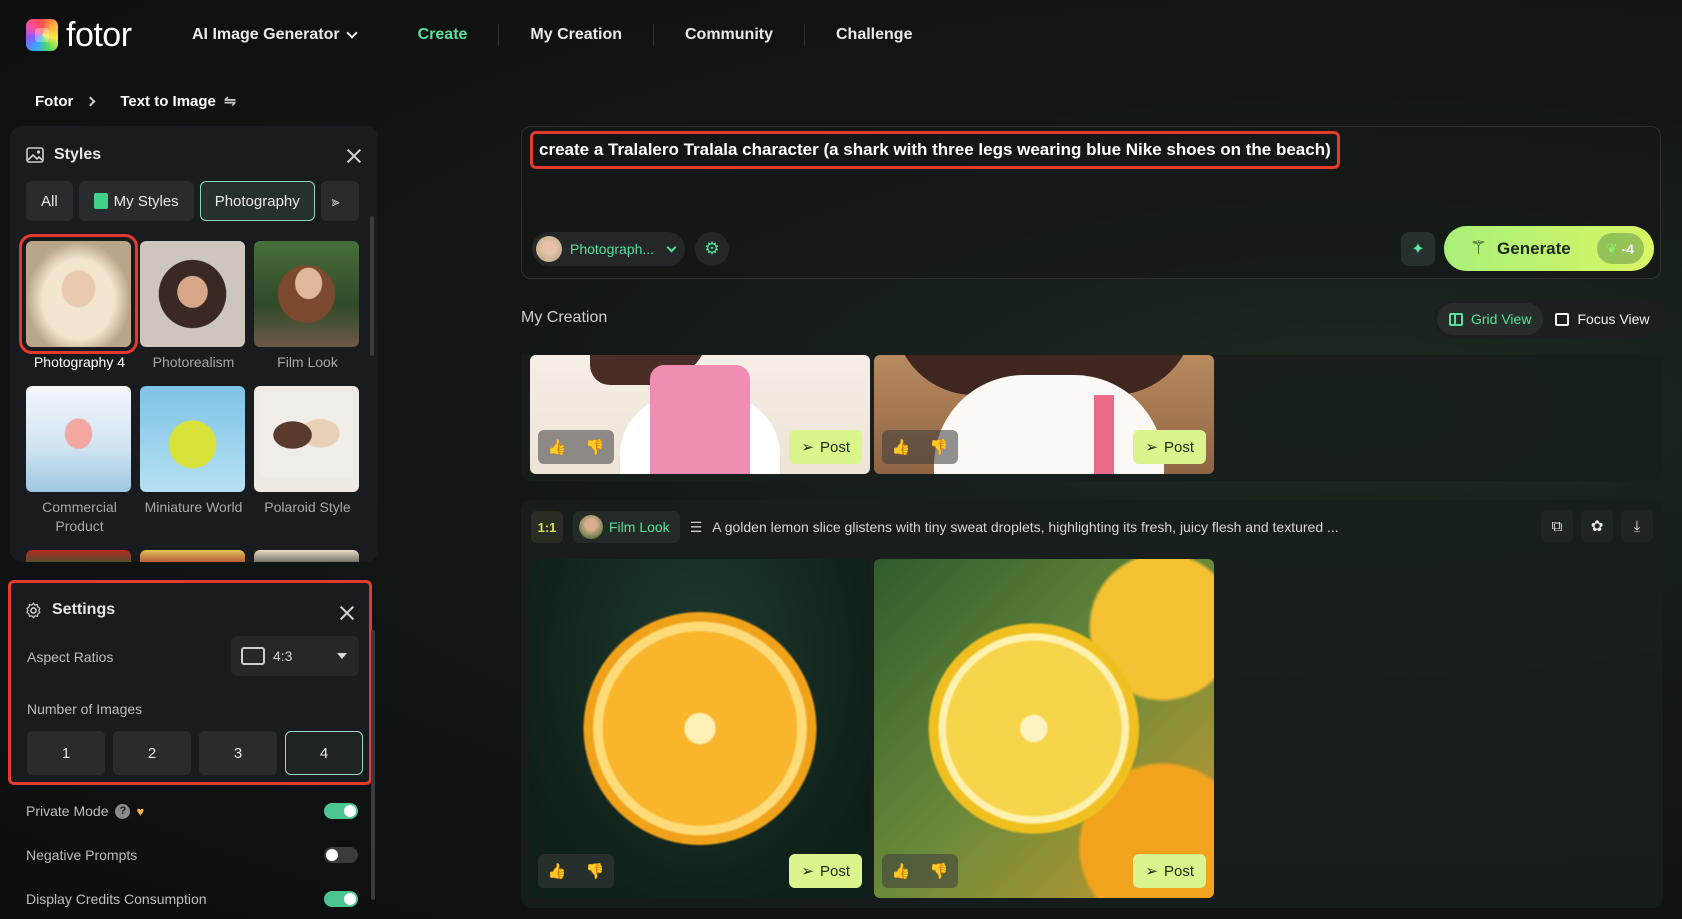 This screenshot has height=919, width=1682. What do you see at coordinates (253, 656) in the screenshot?
I see `aspect-ratio-icon` at bounding box center [253, 656].